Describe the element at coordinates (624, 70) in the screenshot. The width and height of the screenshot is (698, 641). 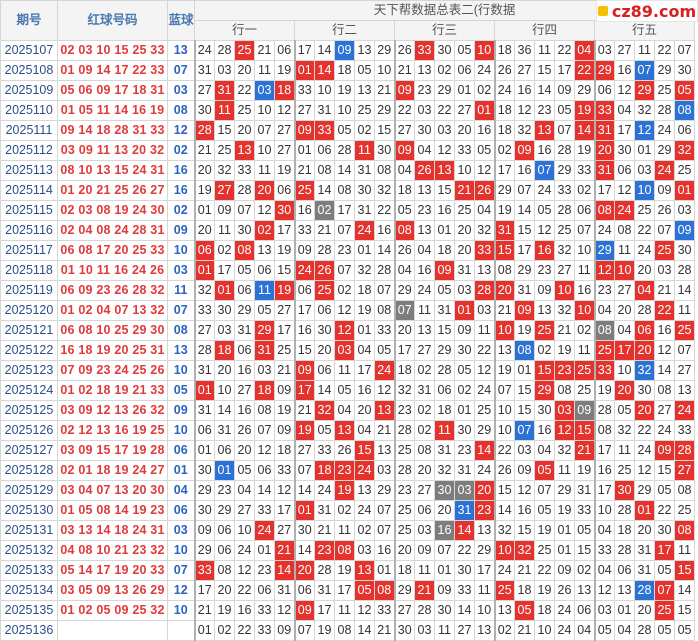
I see `number-cell: 16` at that location.